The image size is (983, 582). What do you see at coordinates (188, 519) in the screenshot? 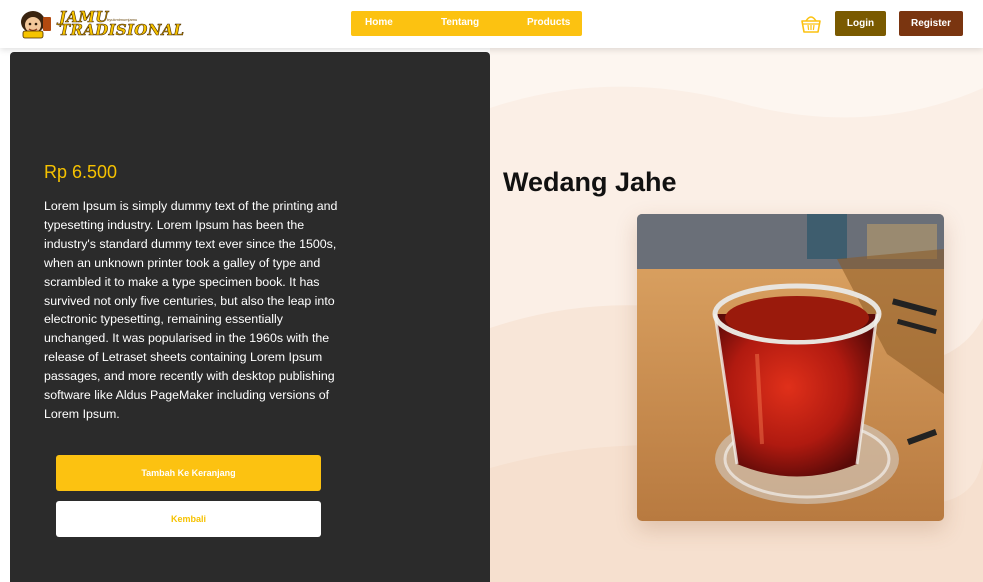
I see `back-button: Kembali` at bounding box center [188, 519].